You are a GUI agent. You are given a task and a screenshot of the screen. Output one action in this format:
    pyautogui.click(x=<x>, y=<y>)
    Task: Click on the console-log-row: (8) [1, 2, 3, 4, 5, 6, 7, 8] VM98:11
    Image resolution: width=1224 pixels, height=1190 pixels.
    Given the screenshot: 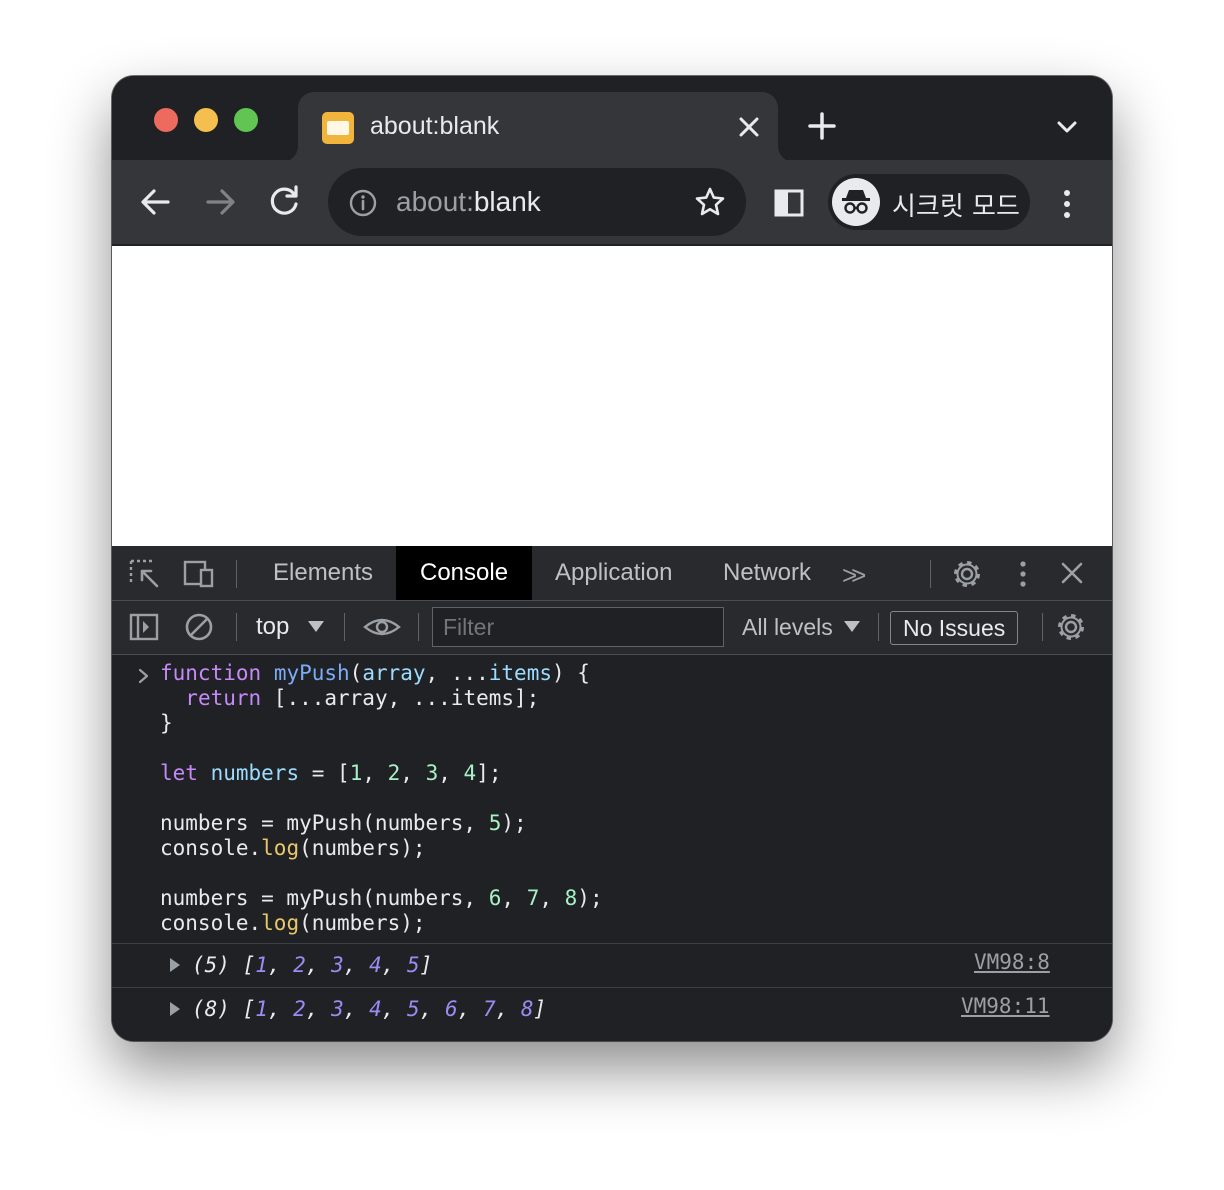 What is the action you would take?
    pyautogui.click(x=612, y=1009)
    